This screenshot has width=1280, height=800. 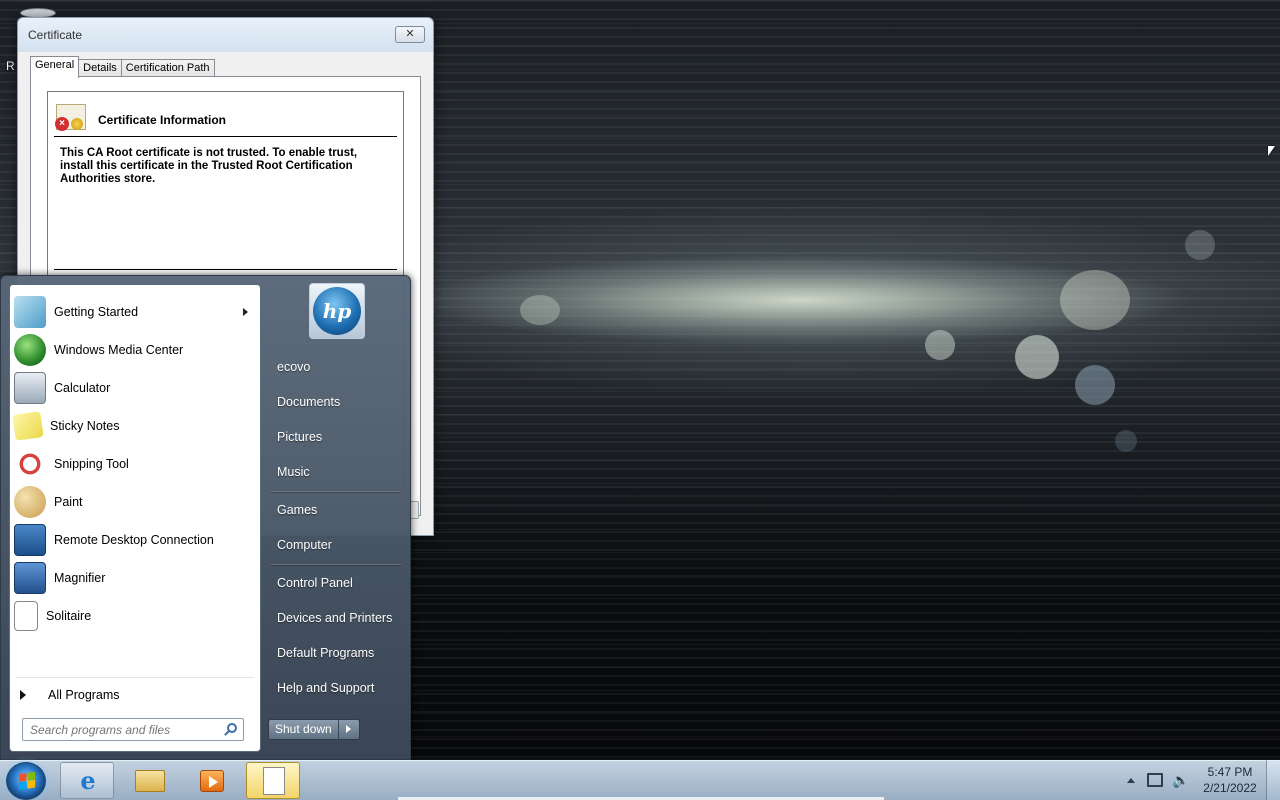 I want to click on windows-explorer-icon, so click(x=150, y=781).